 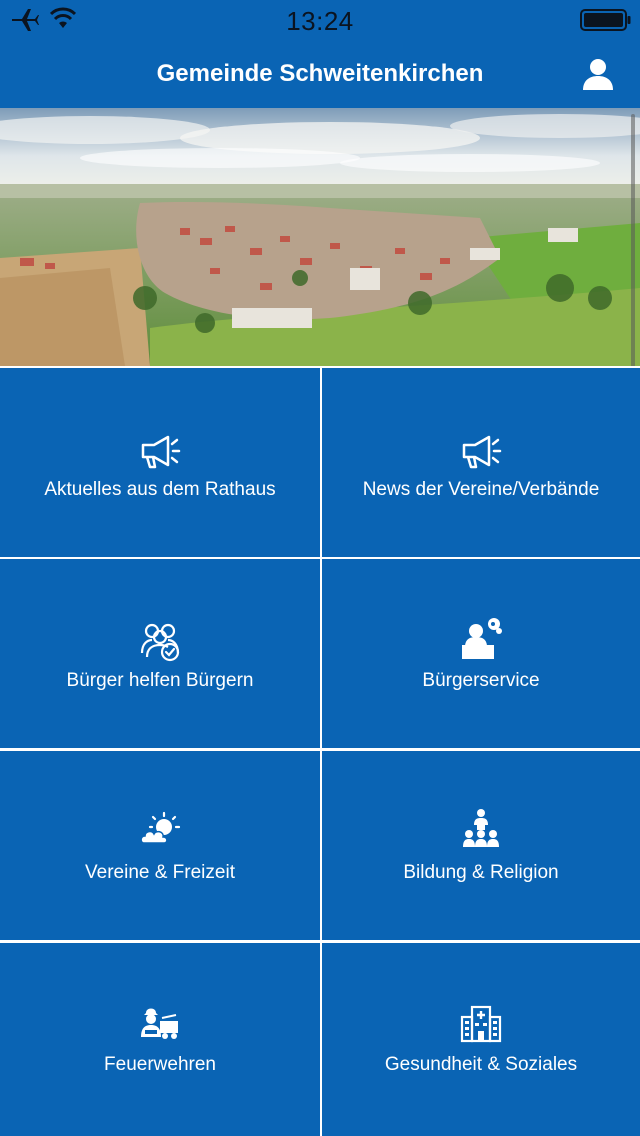 What do you see at coordinates (481, 489) in the screenshot?
I see `tile-label: News der Vereine/Verbände` at bounding box center [481, 489].